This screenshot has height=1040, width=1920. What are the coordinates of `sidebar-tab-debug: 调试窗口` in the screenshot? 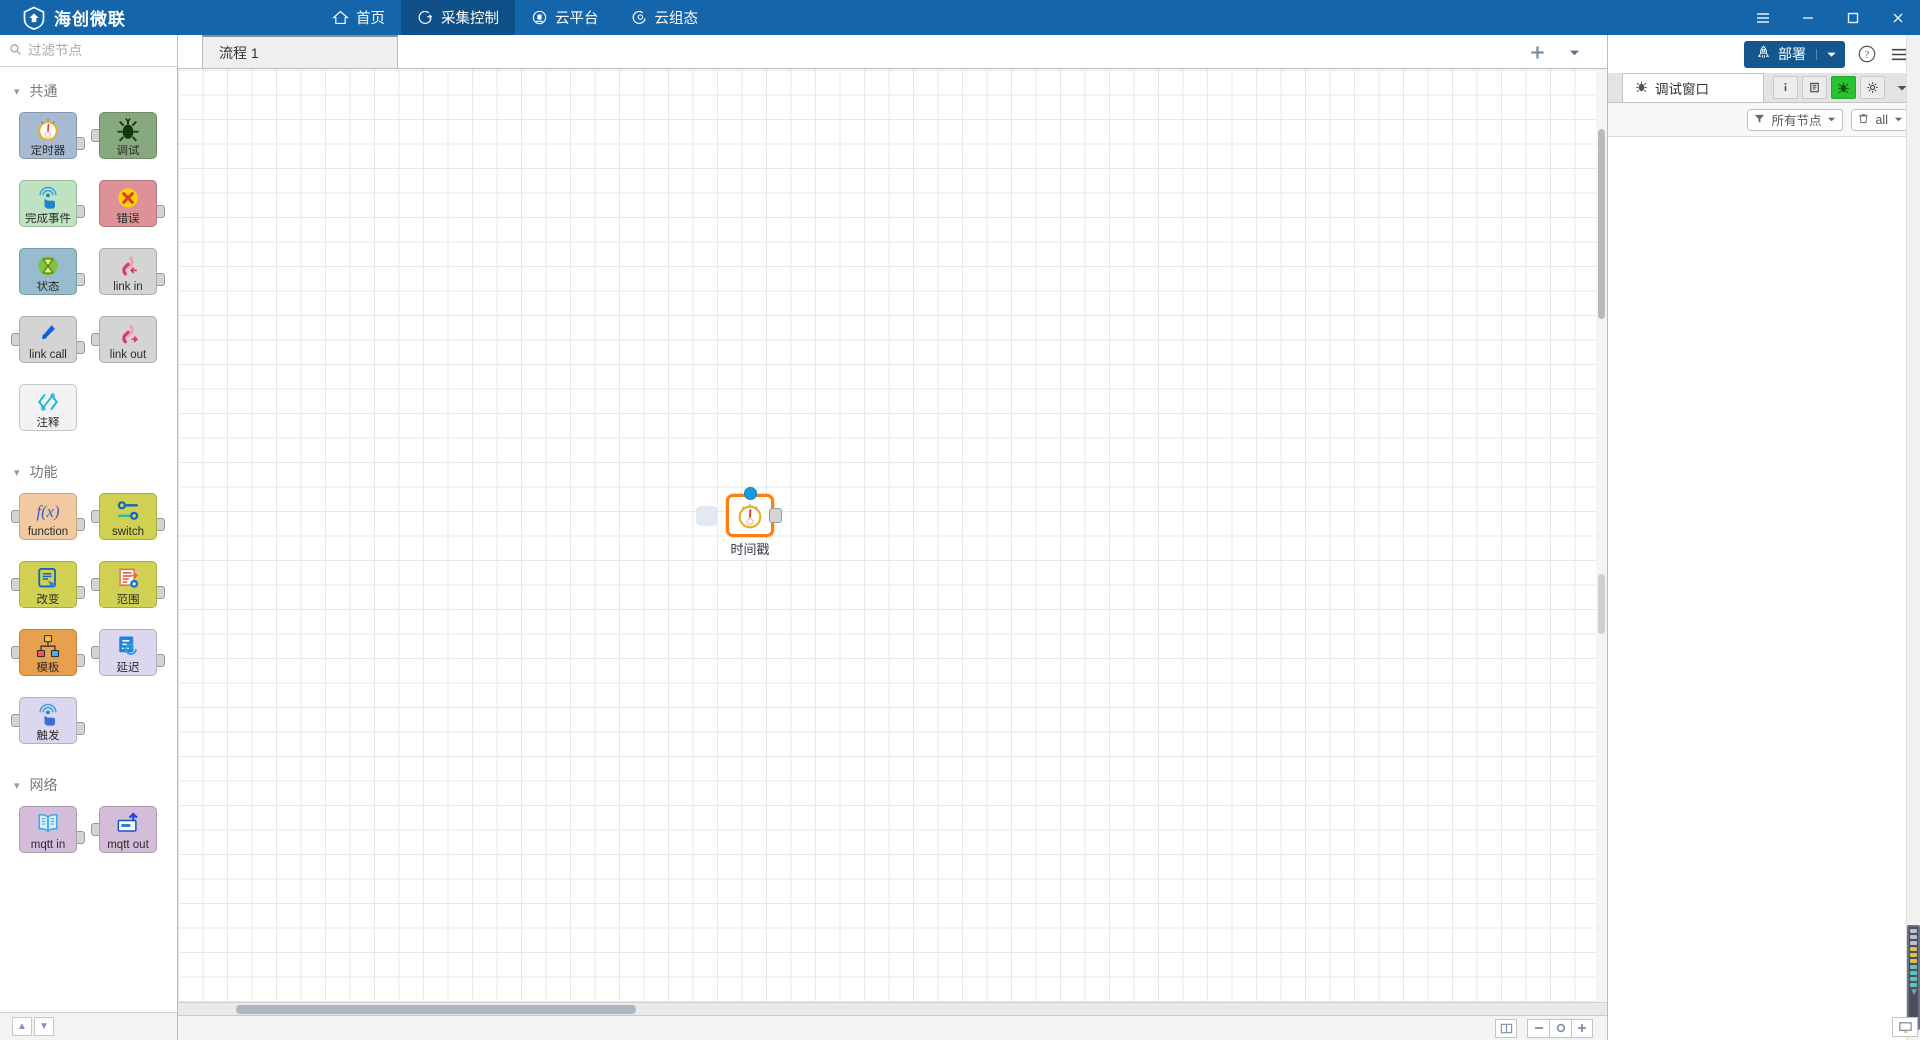 It's located at (1693, 87).